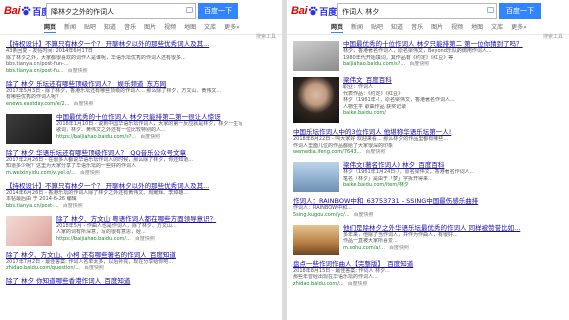 The image size is (569, 320). I want to click on result-title: 除了 林夕、方文山、小柯 还有哪些著名的作词人_百度知道, so click(124, 255).